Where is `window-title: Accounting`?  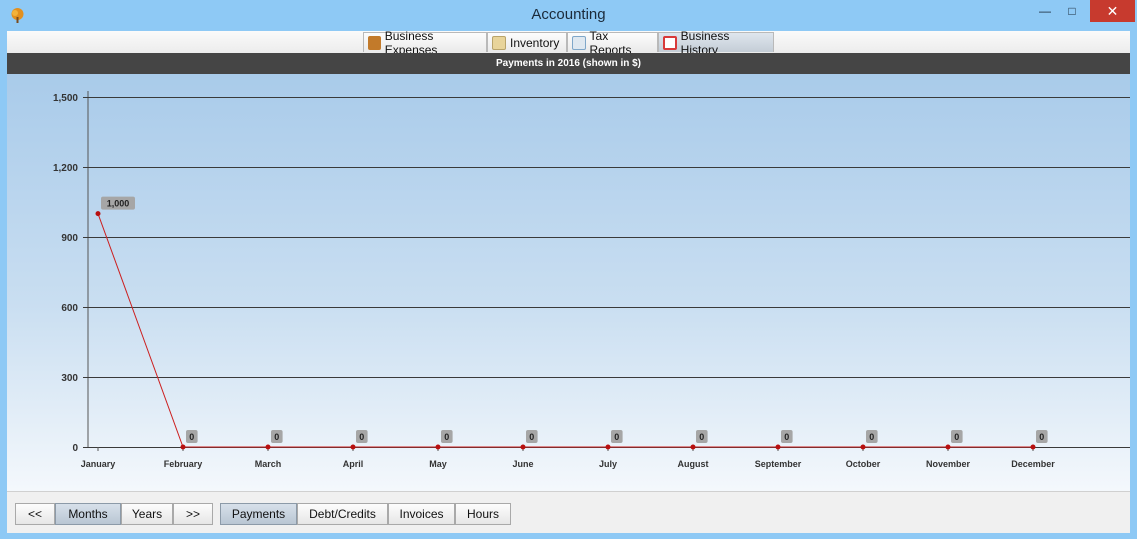
window-title: Accounting is located at coordinates (568, 14).